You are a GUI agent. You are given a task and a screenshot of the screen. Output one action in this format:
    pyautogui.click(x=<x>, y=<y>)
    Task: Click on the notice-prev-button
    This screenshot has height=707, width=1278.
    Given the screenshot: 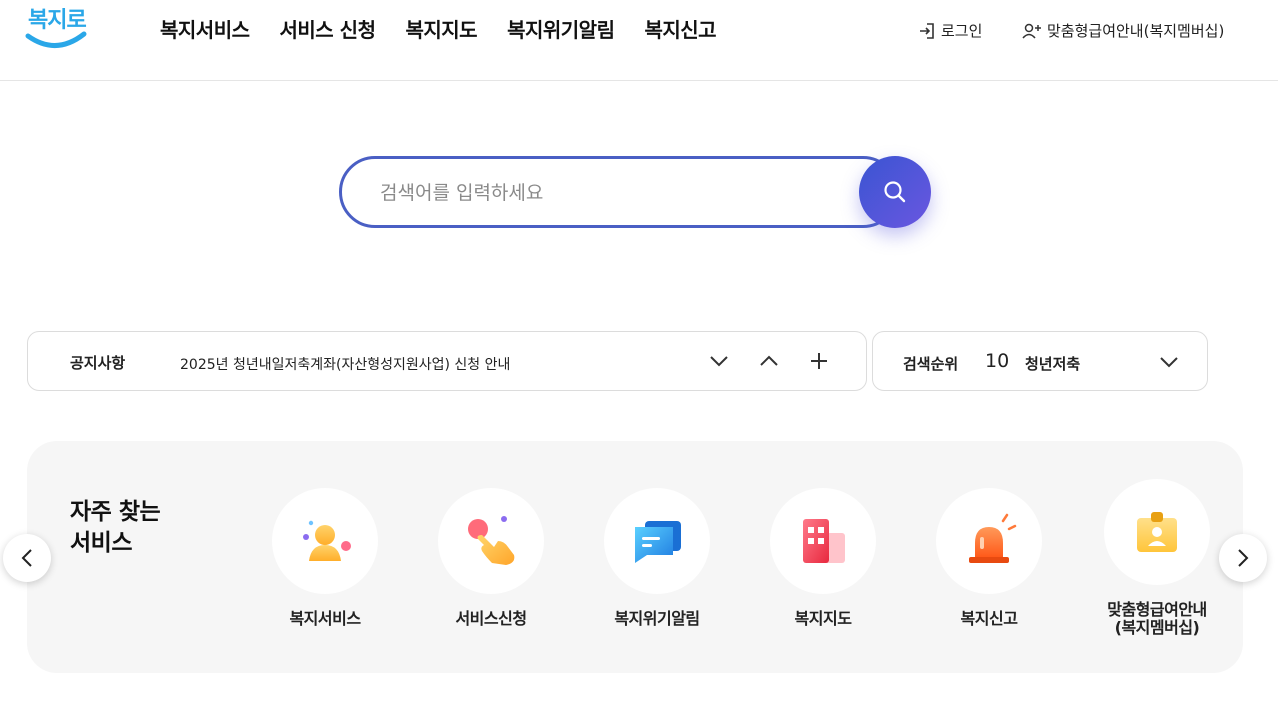 What is the action you would take?
    pyautogui.click(x=769, y=361)
    